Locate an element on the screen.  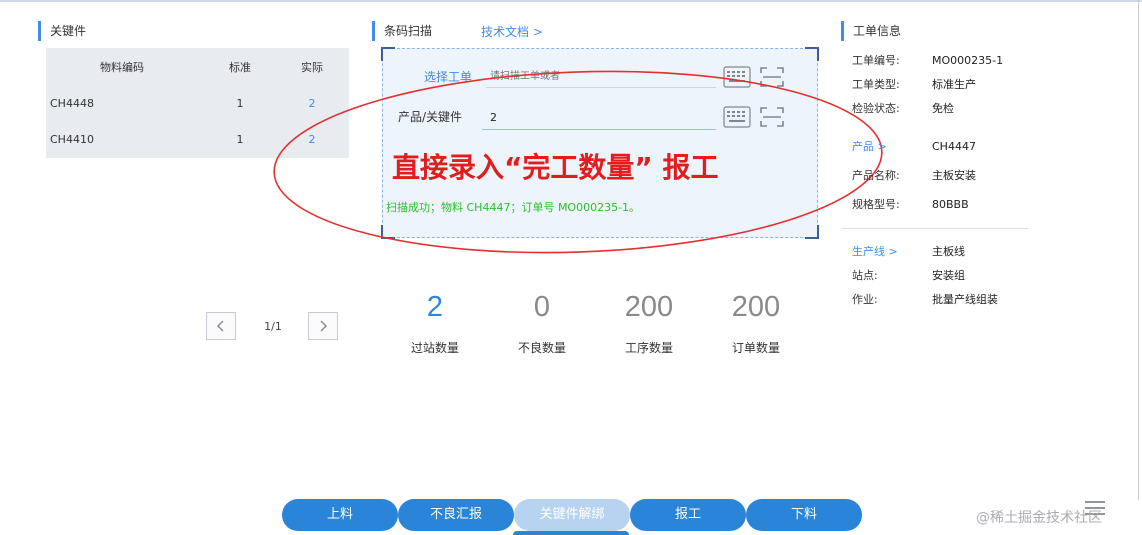
defect-report-button: 不良汇报 is located at coordinates (456, 515).